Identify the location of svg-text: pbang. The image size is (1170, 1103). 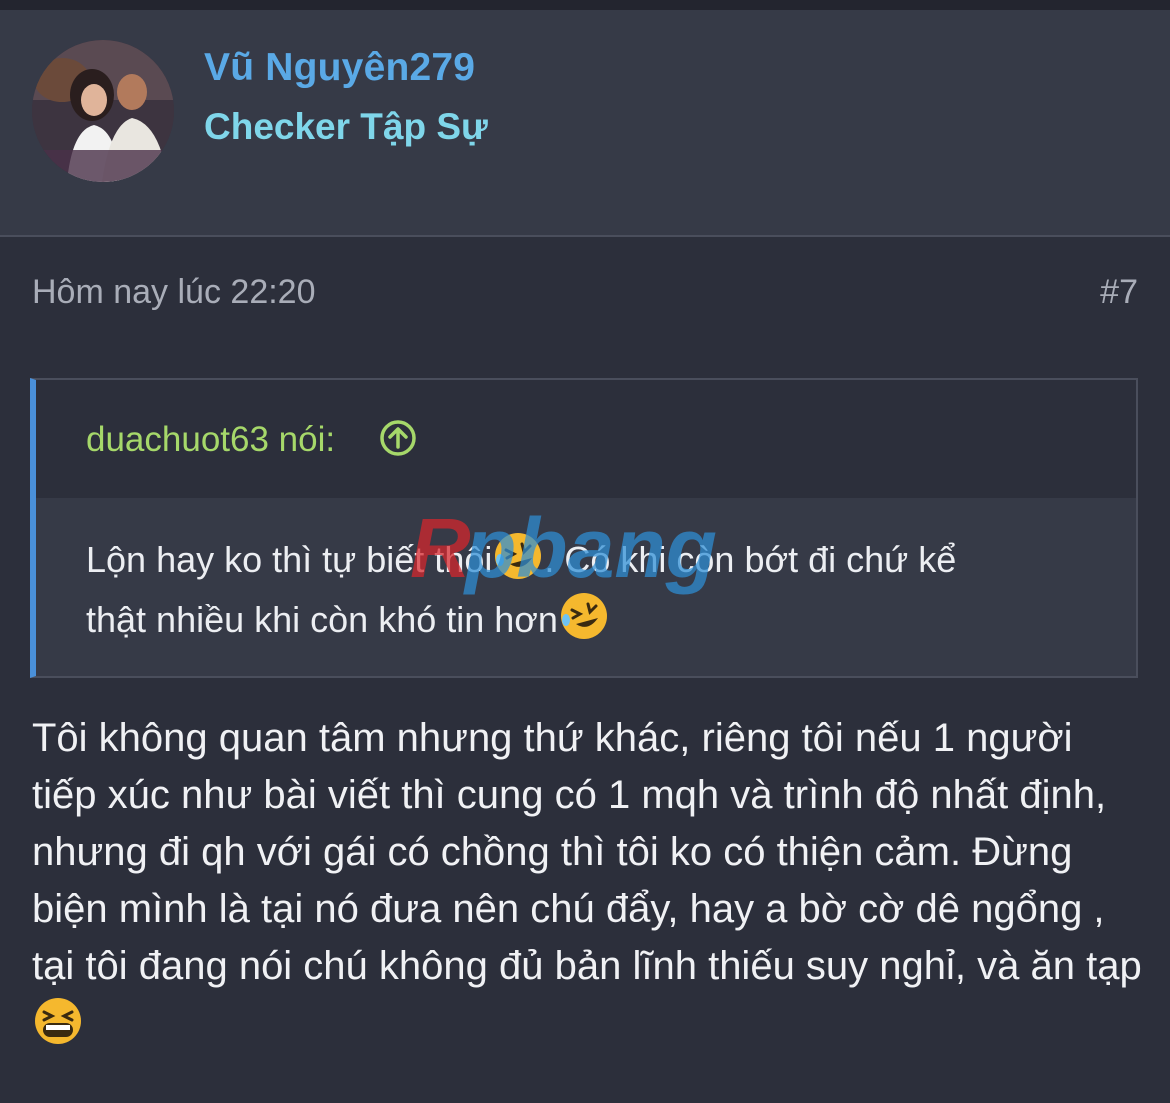
(590, 550).